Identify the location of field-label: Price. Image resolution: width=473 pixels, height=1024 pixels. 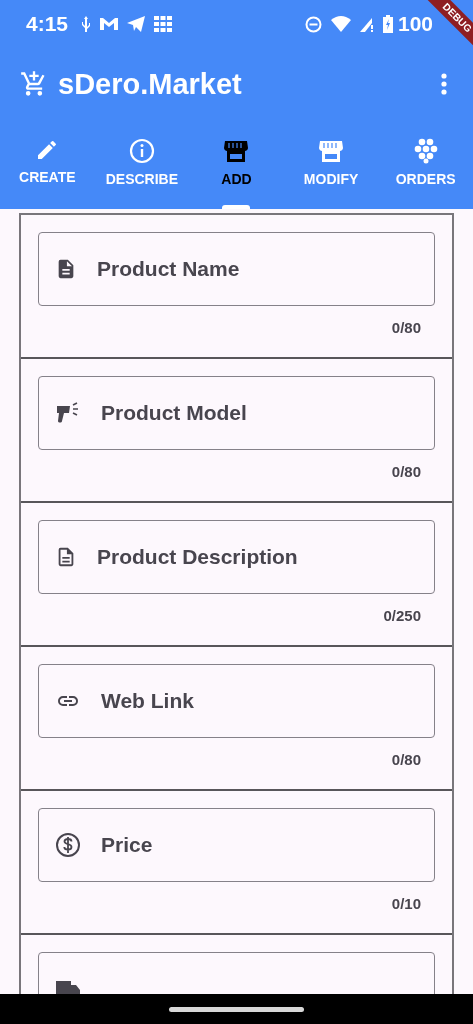
(127, 845).